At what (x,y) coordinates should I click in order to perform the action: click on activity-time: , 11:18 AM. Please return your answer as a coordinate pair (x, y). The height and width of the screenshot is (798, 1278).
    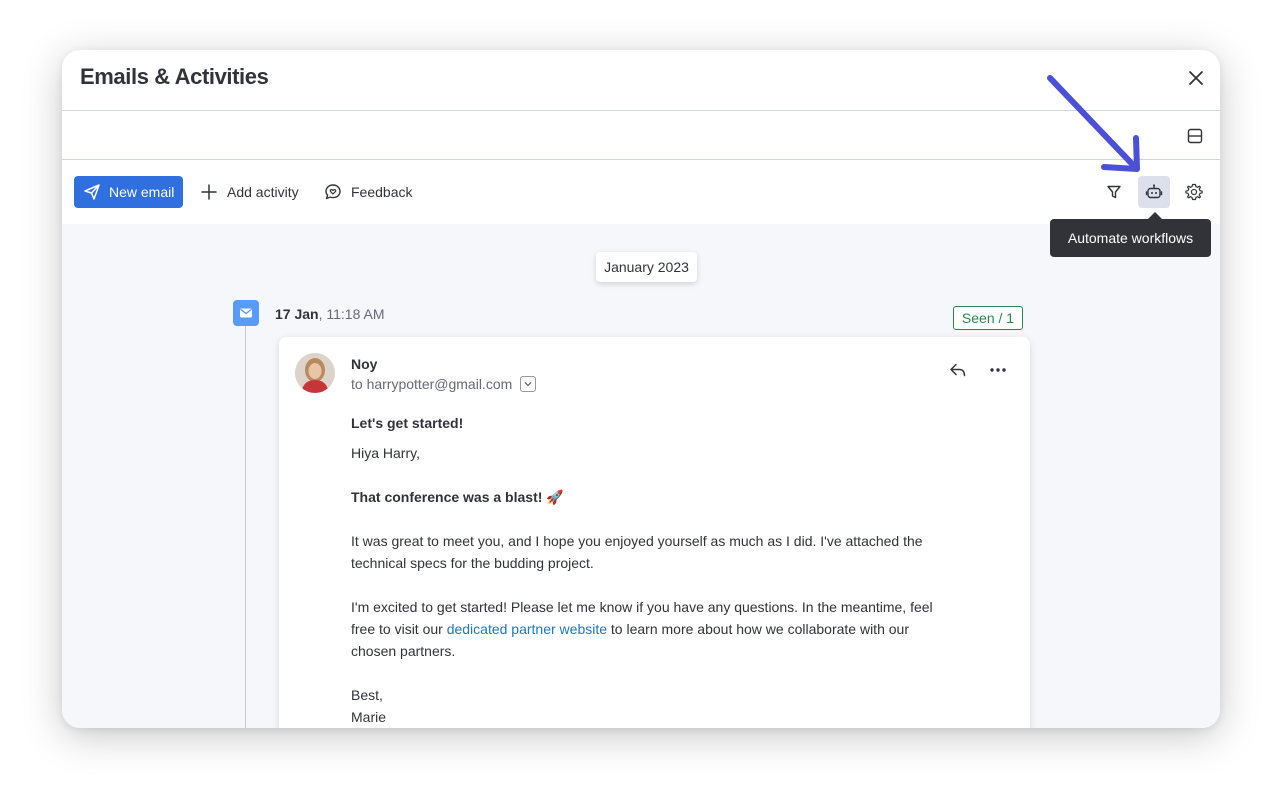
    Looking at the image, I should click on (351, 314).